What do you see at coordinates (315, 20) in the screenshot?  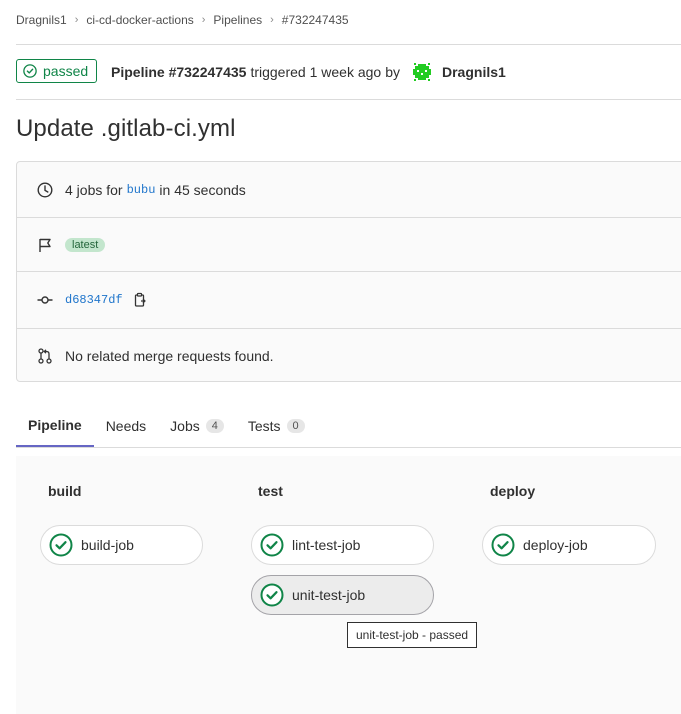 I see `breadcrumb-current: #732247435` at bounding box center [315, 20].